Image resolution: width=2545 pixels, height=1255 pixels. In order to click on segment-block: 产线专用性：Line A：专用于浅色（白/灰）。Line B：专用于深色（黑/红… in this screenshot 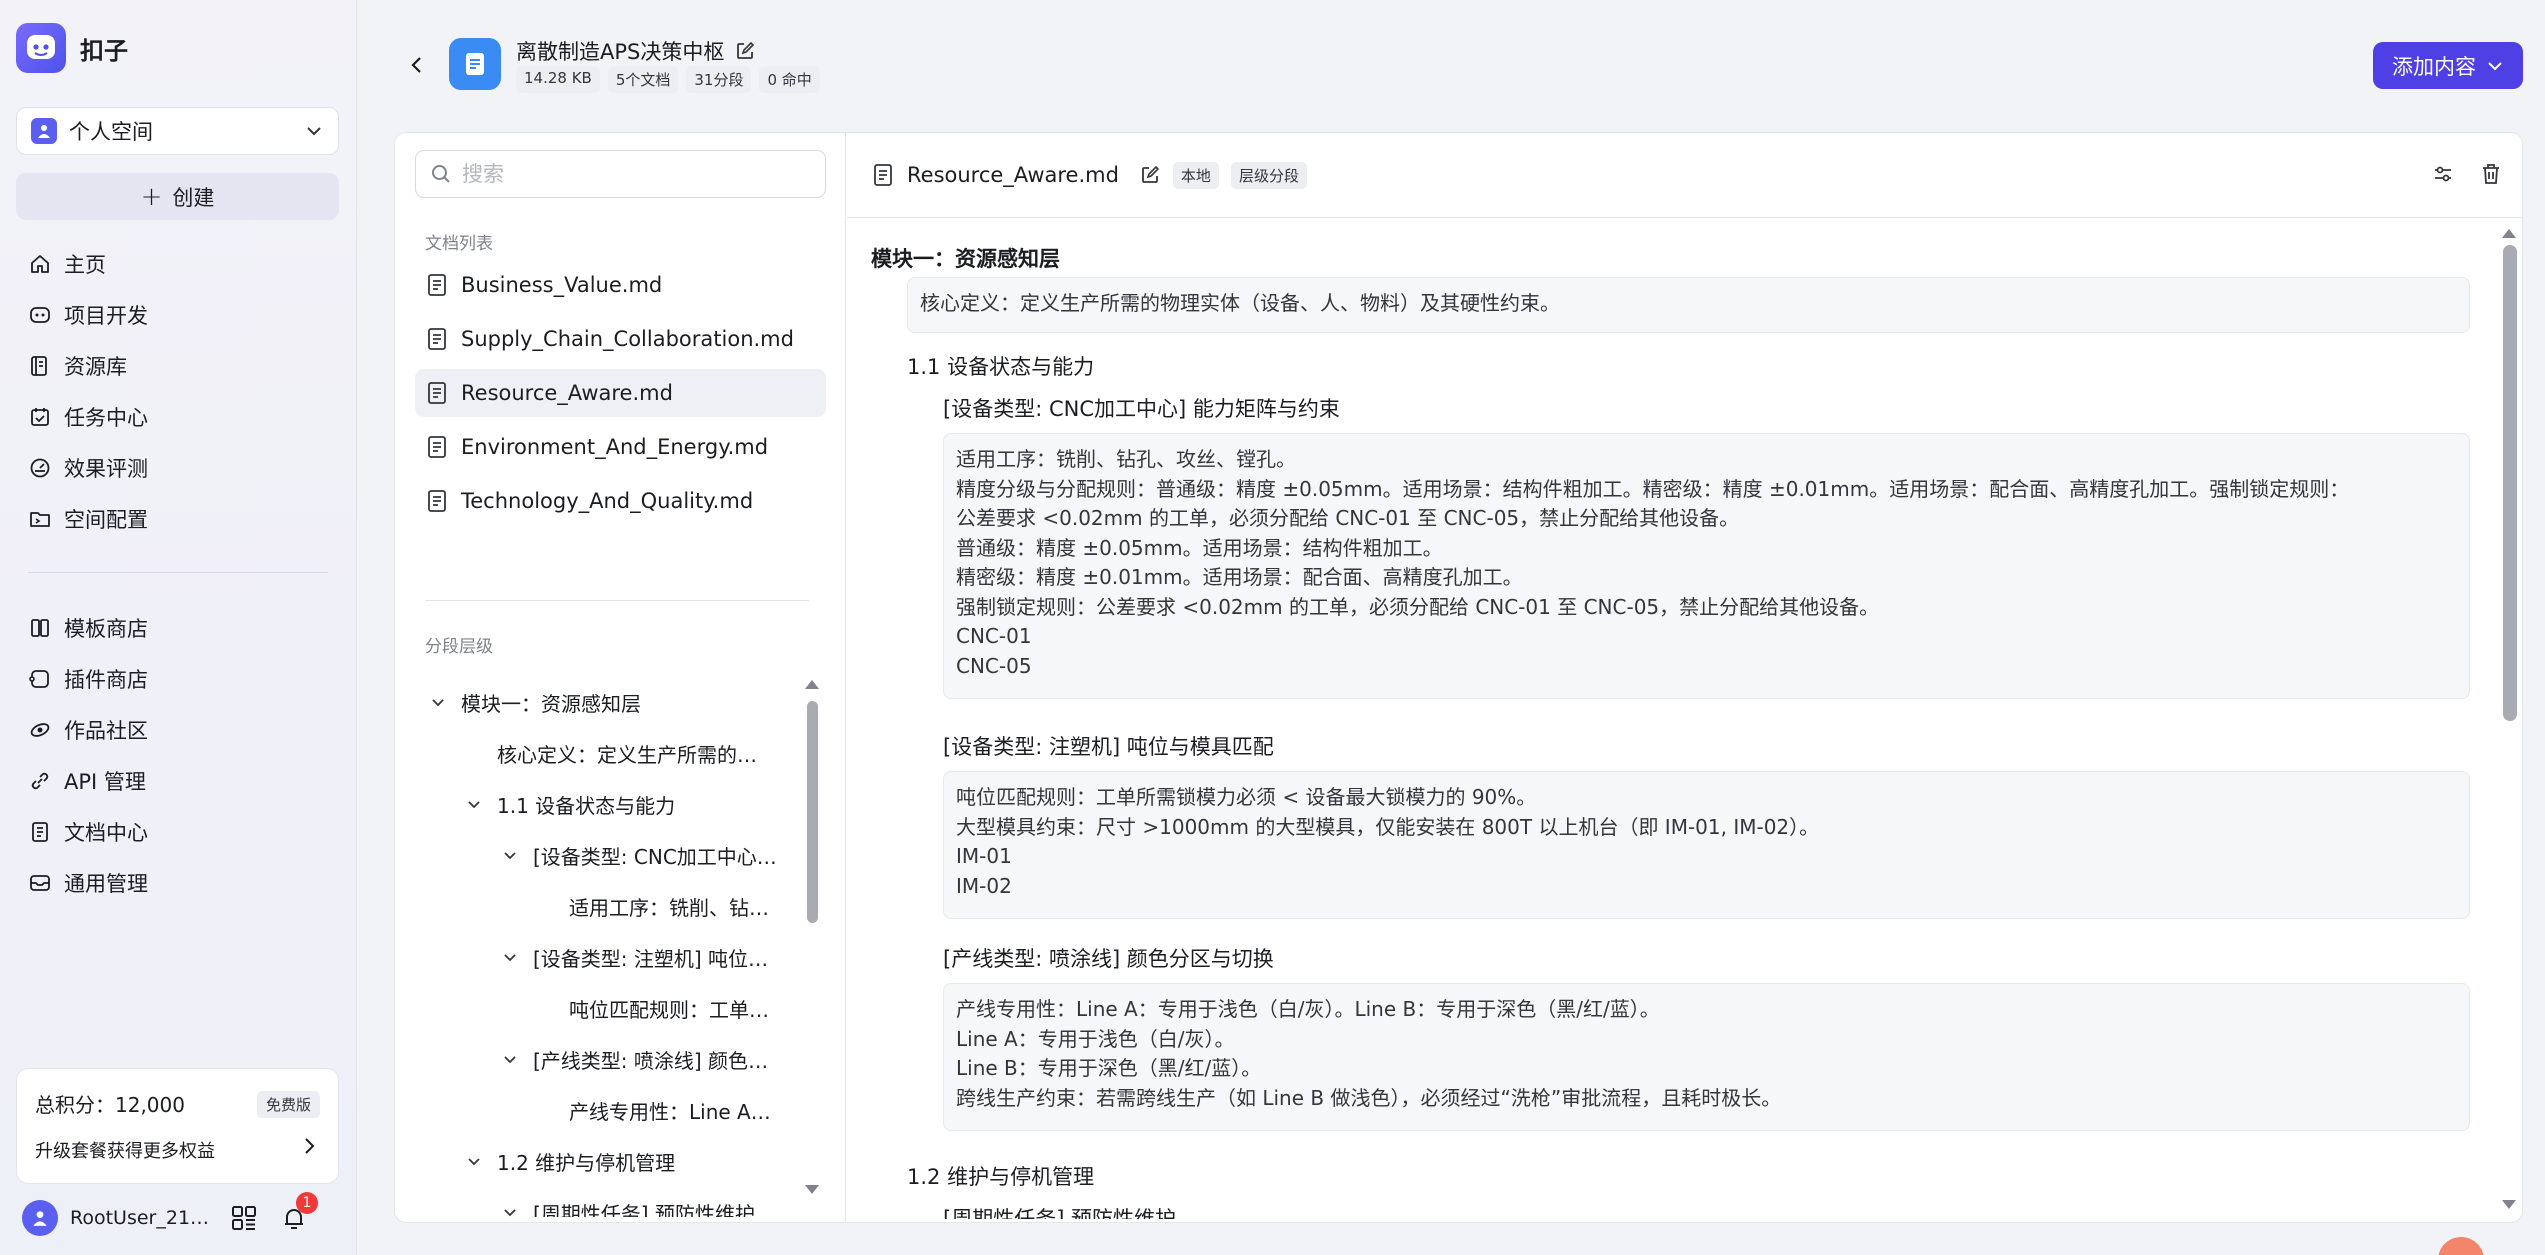, I will do `click(1706, 1057)`.